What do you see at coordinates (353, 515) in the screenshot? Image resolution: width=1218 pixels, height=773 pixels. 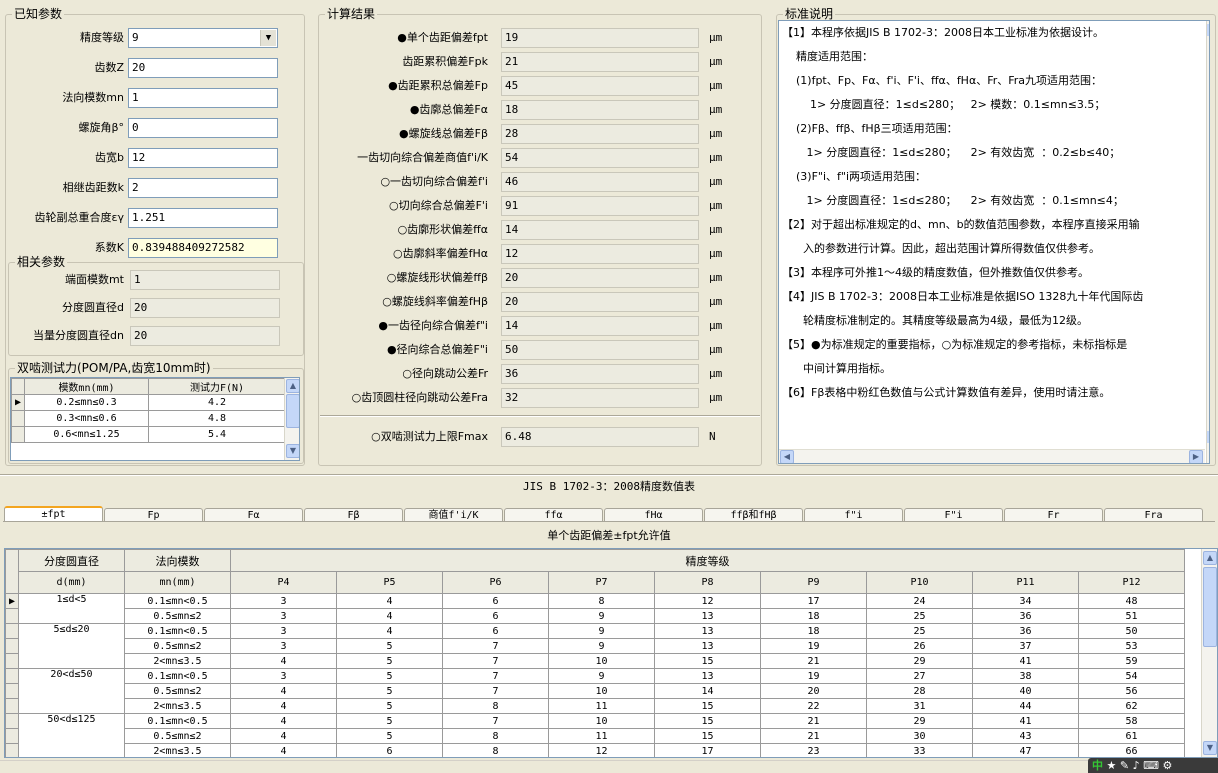 I see `tab-item: Fβ` at bounding box center [353, 515].